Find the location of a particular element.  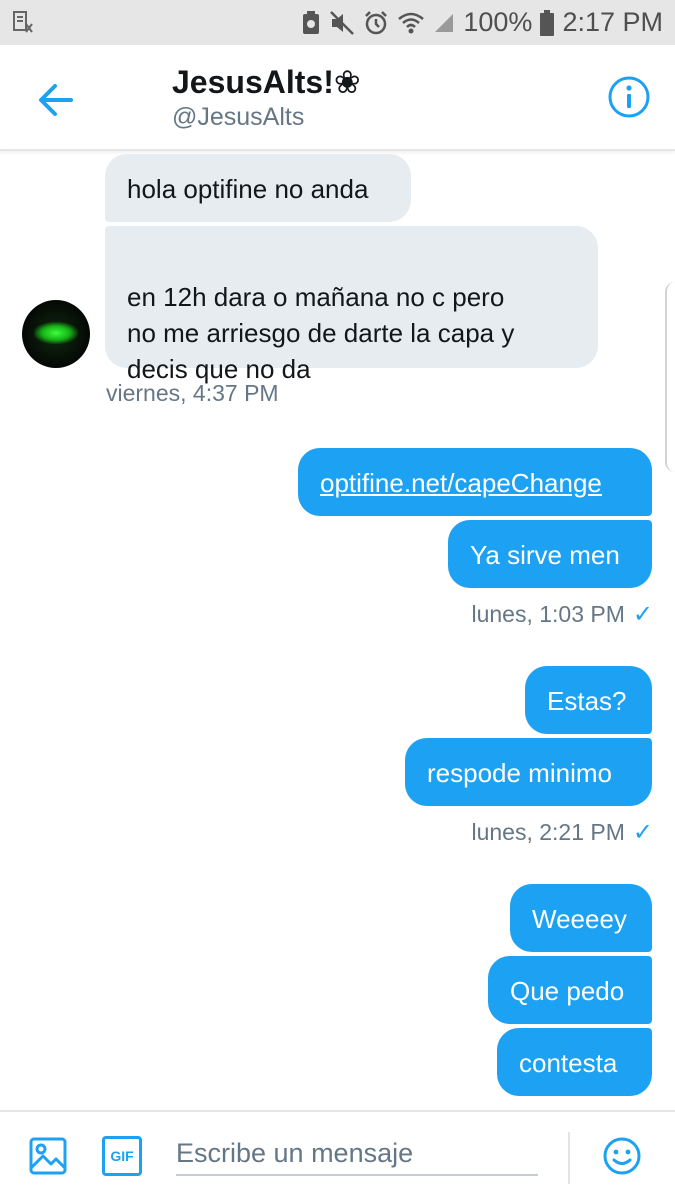

message-bubble-outgoing: Ya sirve men is located at coordinates (550, 554).